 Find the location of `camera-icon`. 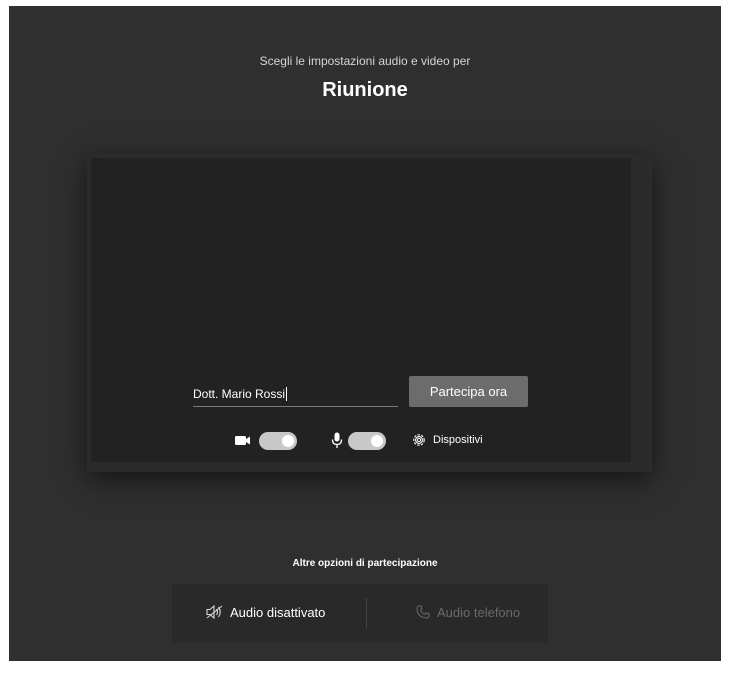

camera-icon is located at coordinates (242, 440).